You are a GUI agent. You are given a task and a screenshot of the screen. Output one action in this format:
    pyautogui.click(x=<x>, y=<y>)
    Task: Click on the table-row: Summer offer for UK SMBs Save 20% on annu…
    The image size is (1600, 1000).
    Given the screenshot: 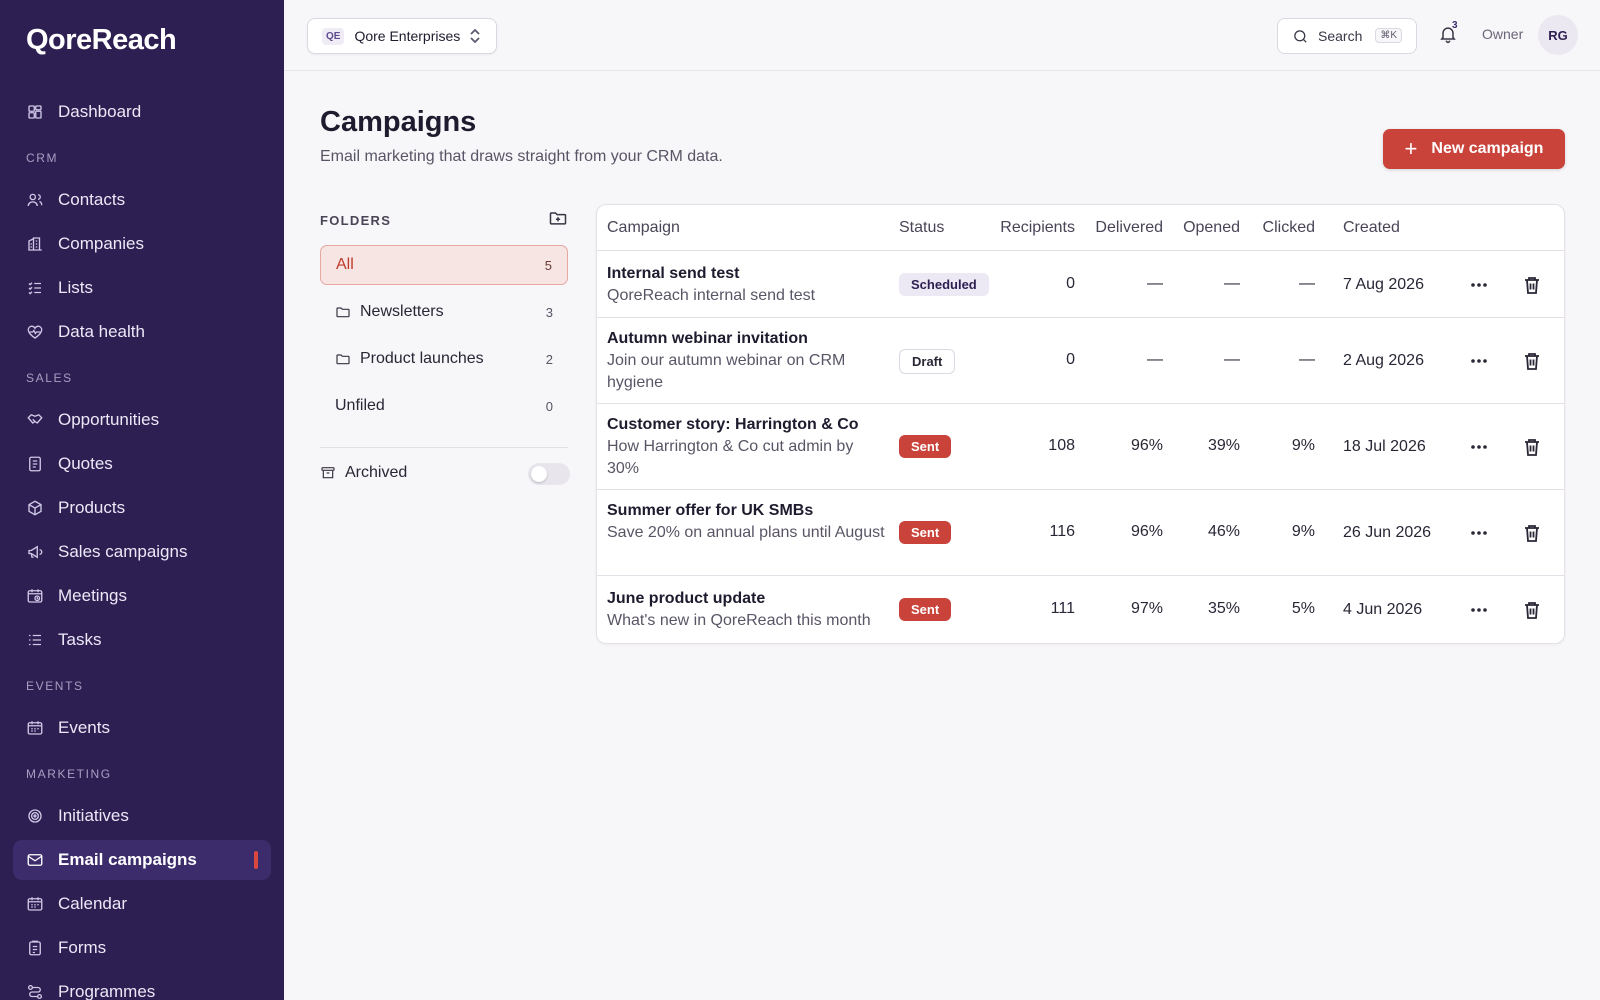 What is the action you would take?
    pyautogui.click(x=1080, y=533)
    